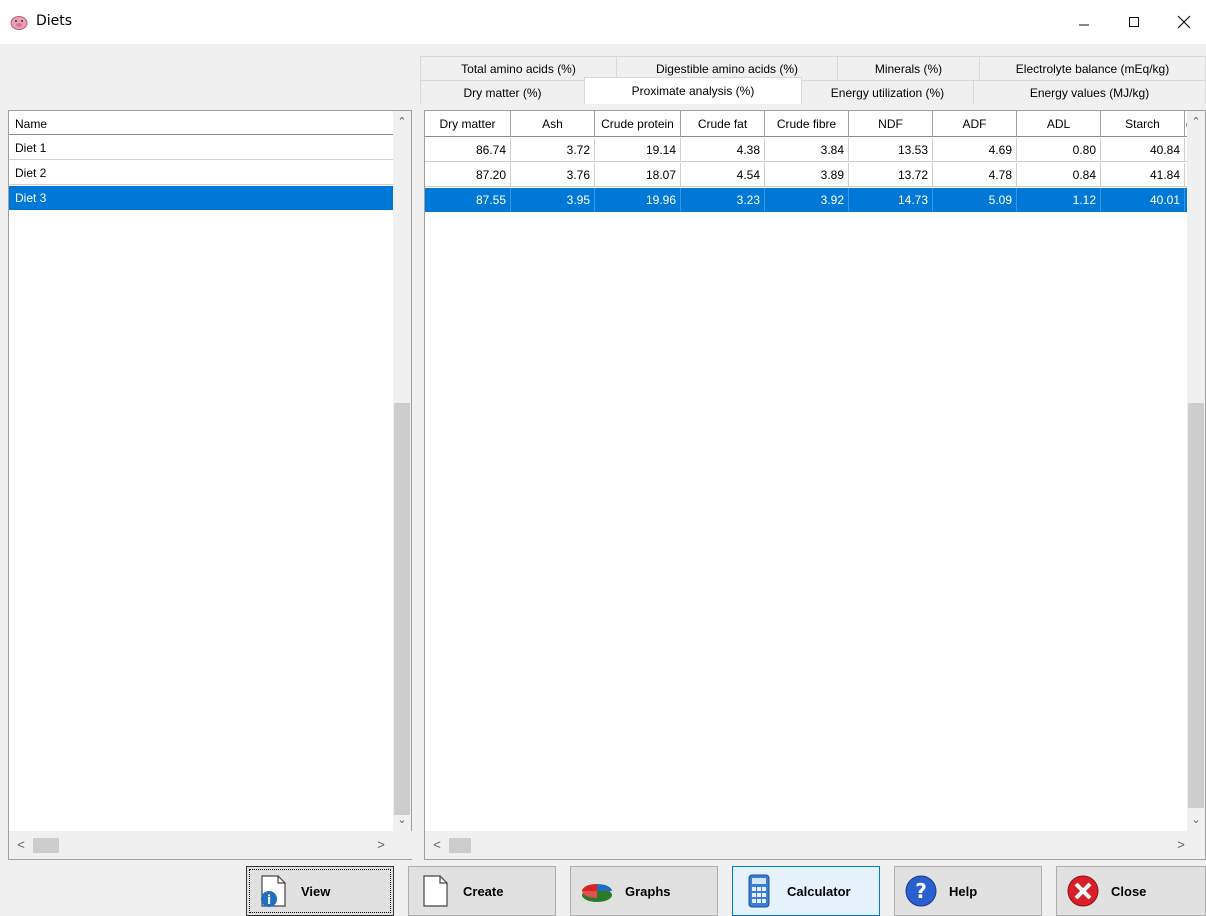 Image resolution: width=1206 pixels, height=916 pixels. Describe the element at coordinates (468, 200) in the screenshot. I see `cell-dry-matter: 87.55` at that location.